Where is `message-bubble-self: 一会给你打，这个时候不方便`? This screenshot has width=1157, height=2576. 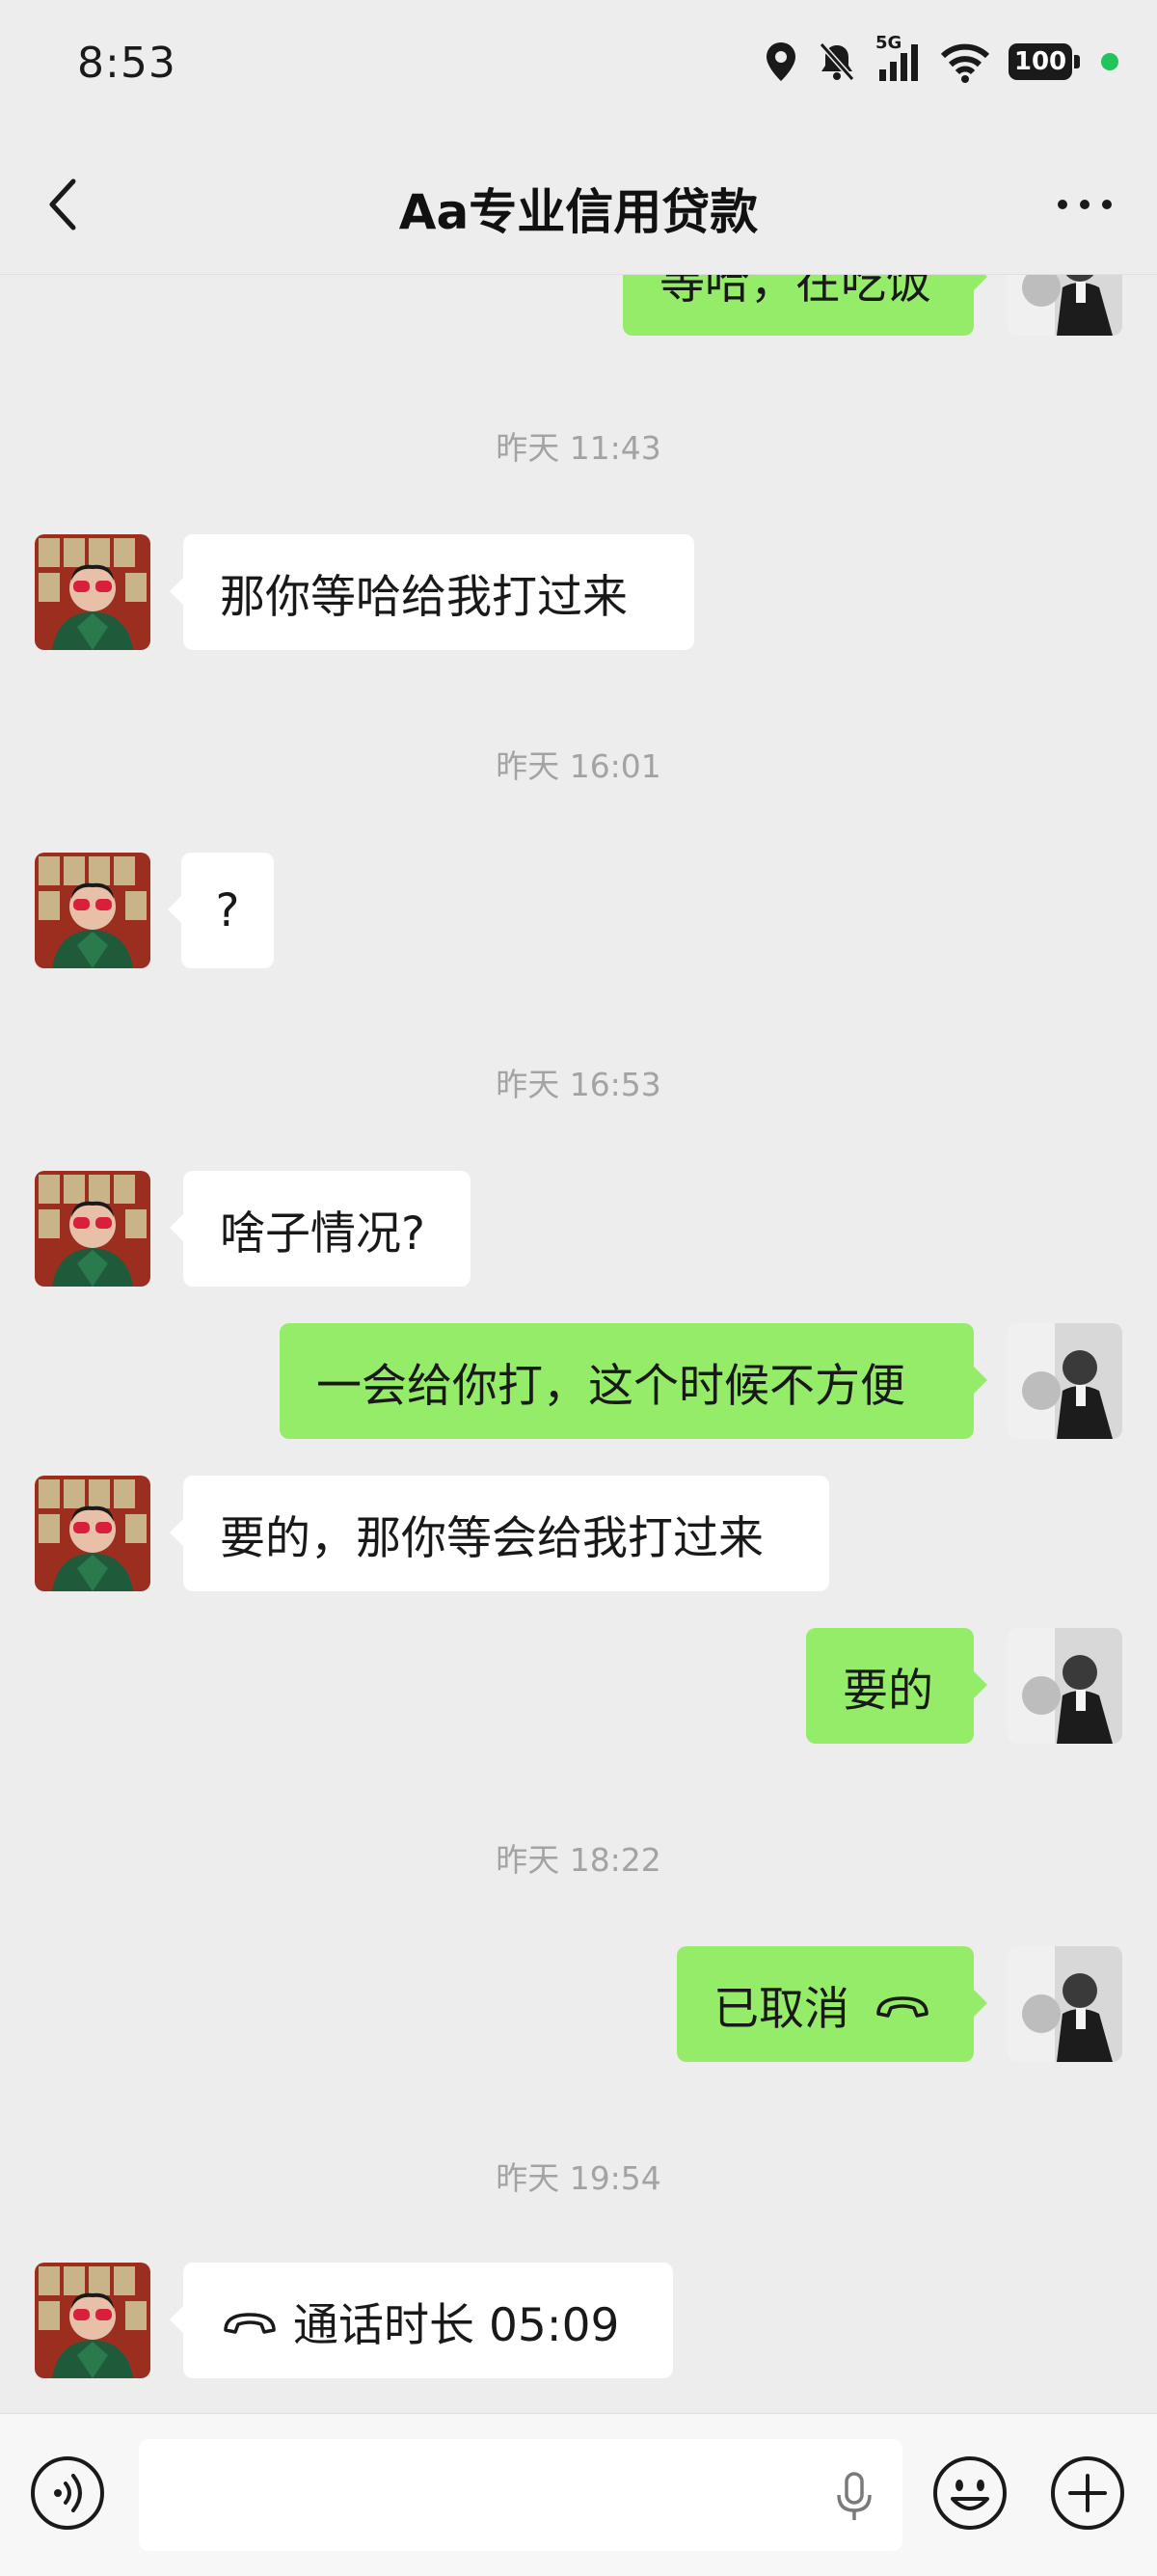 message-bubble-self: 一会给你打，这个时候不方便 is located at coordinates (633, 1381).